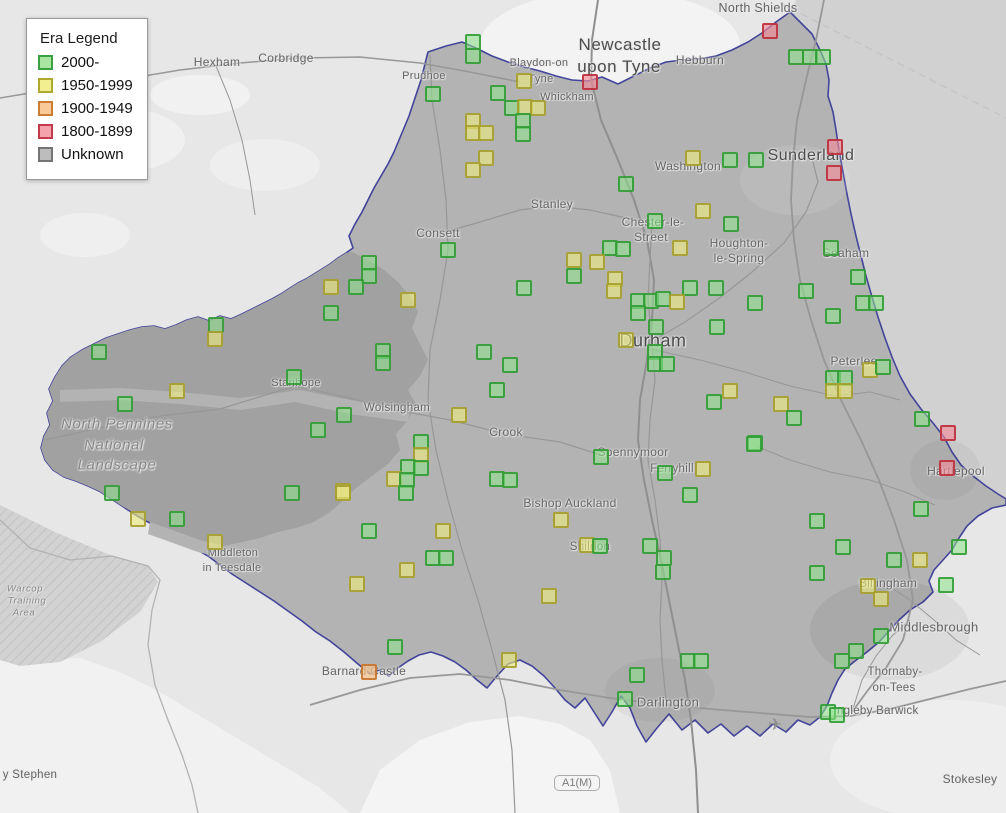  I want to click on era-marker-1900-1949, so click(369, 672).